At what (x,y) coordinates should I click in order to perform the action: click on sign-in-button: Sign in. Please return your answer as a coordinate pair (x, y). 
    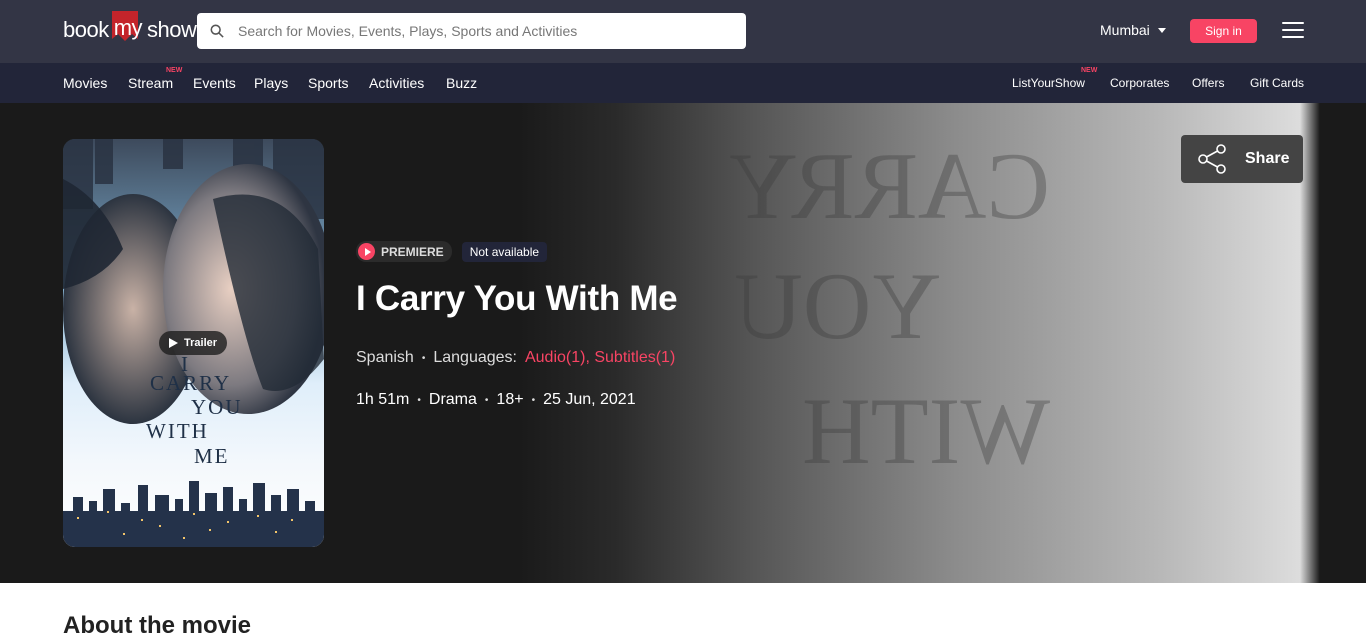
    Looking at the image, I should click on (1223, 31).